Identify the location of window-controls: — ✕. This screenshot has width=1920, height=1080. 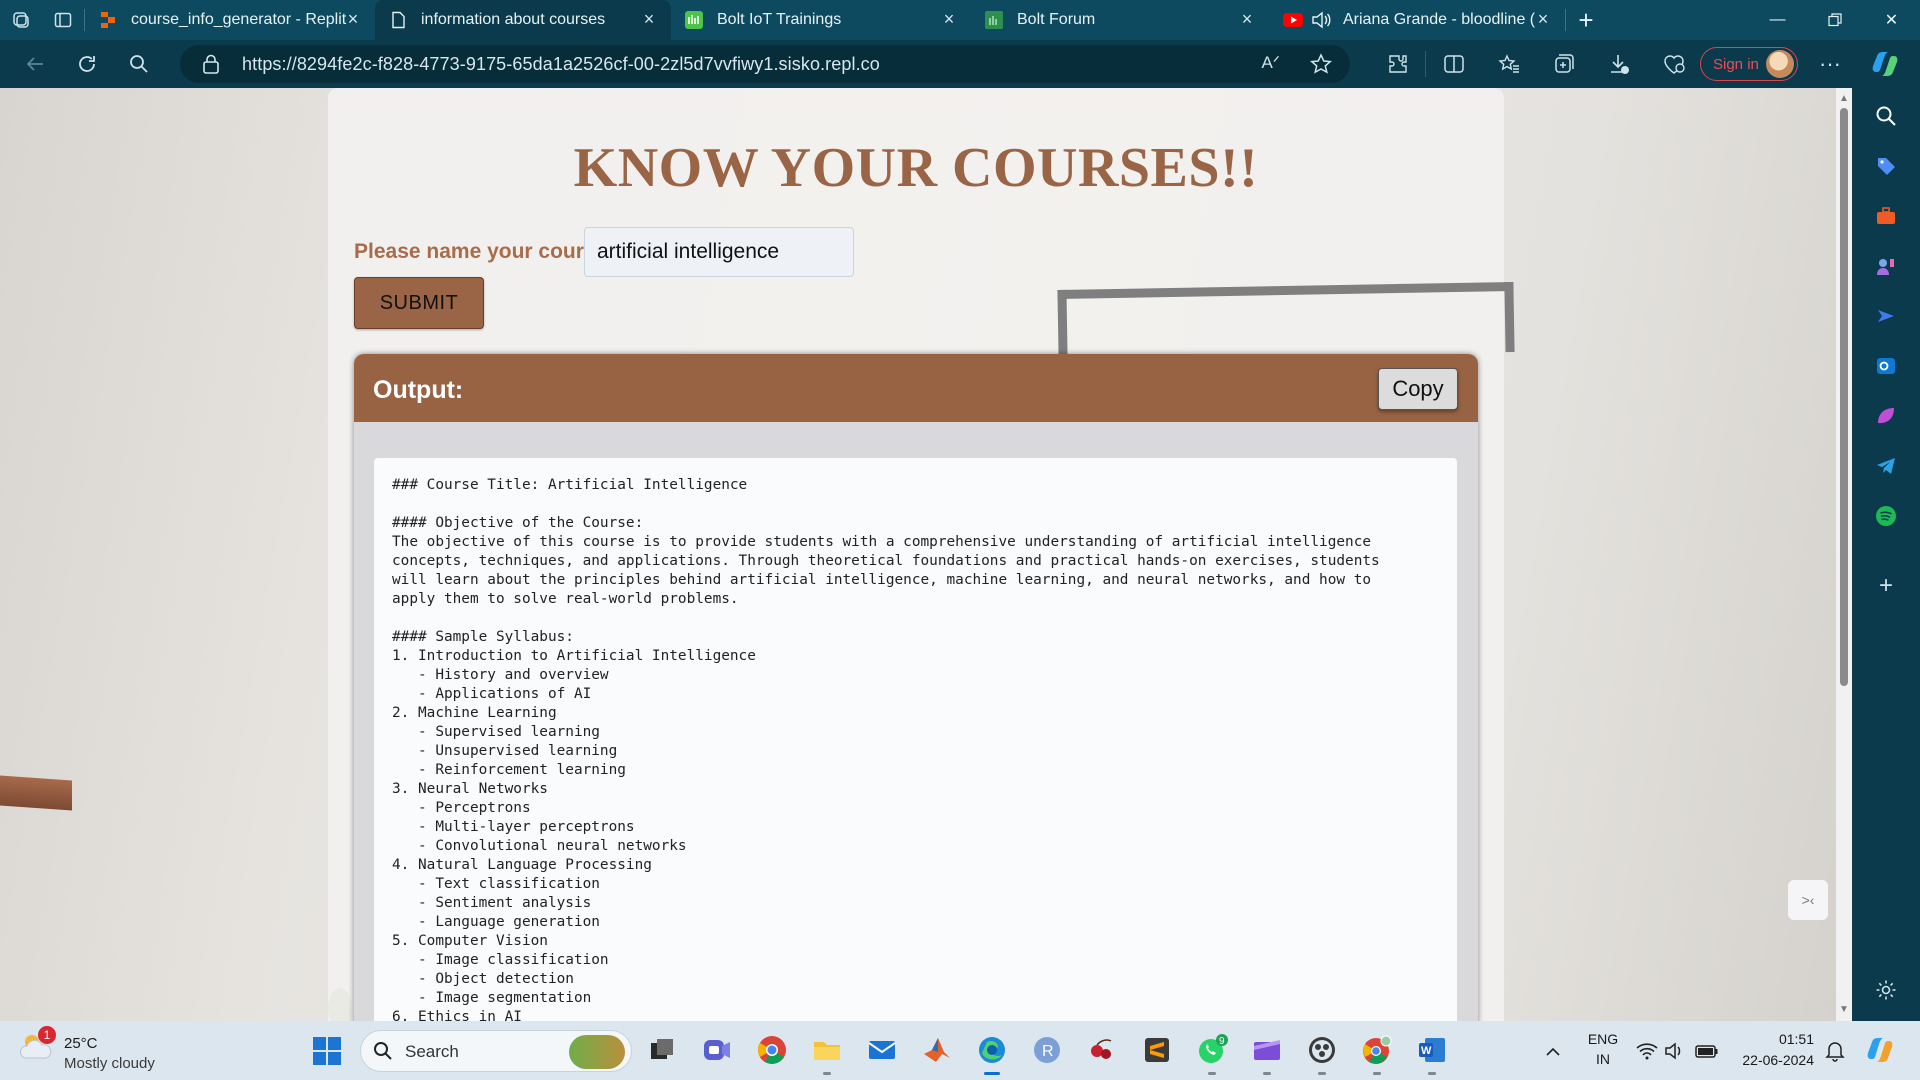
(1834, 20).